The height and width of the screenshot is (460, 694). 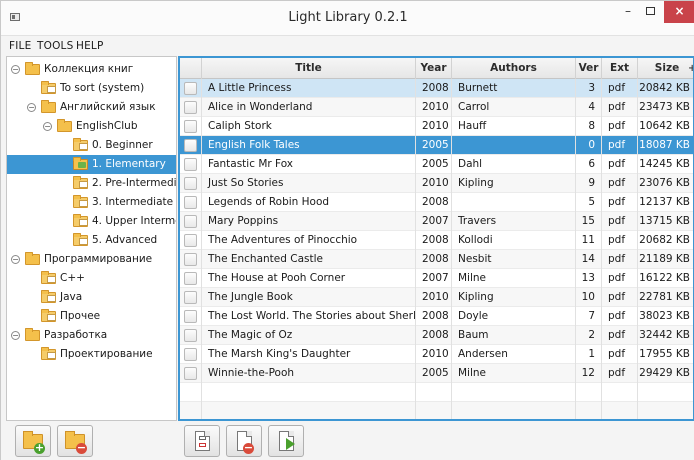 What do you see at coordinates (436, 88) in the screenshot?
I see `table-row: A Little Princess 2008 Burnett 3 pdf 20842 KB` at bounding box center [436, 88].